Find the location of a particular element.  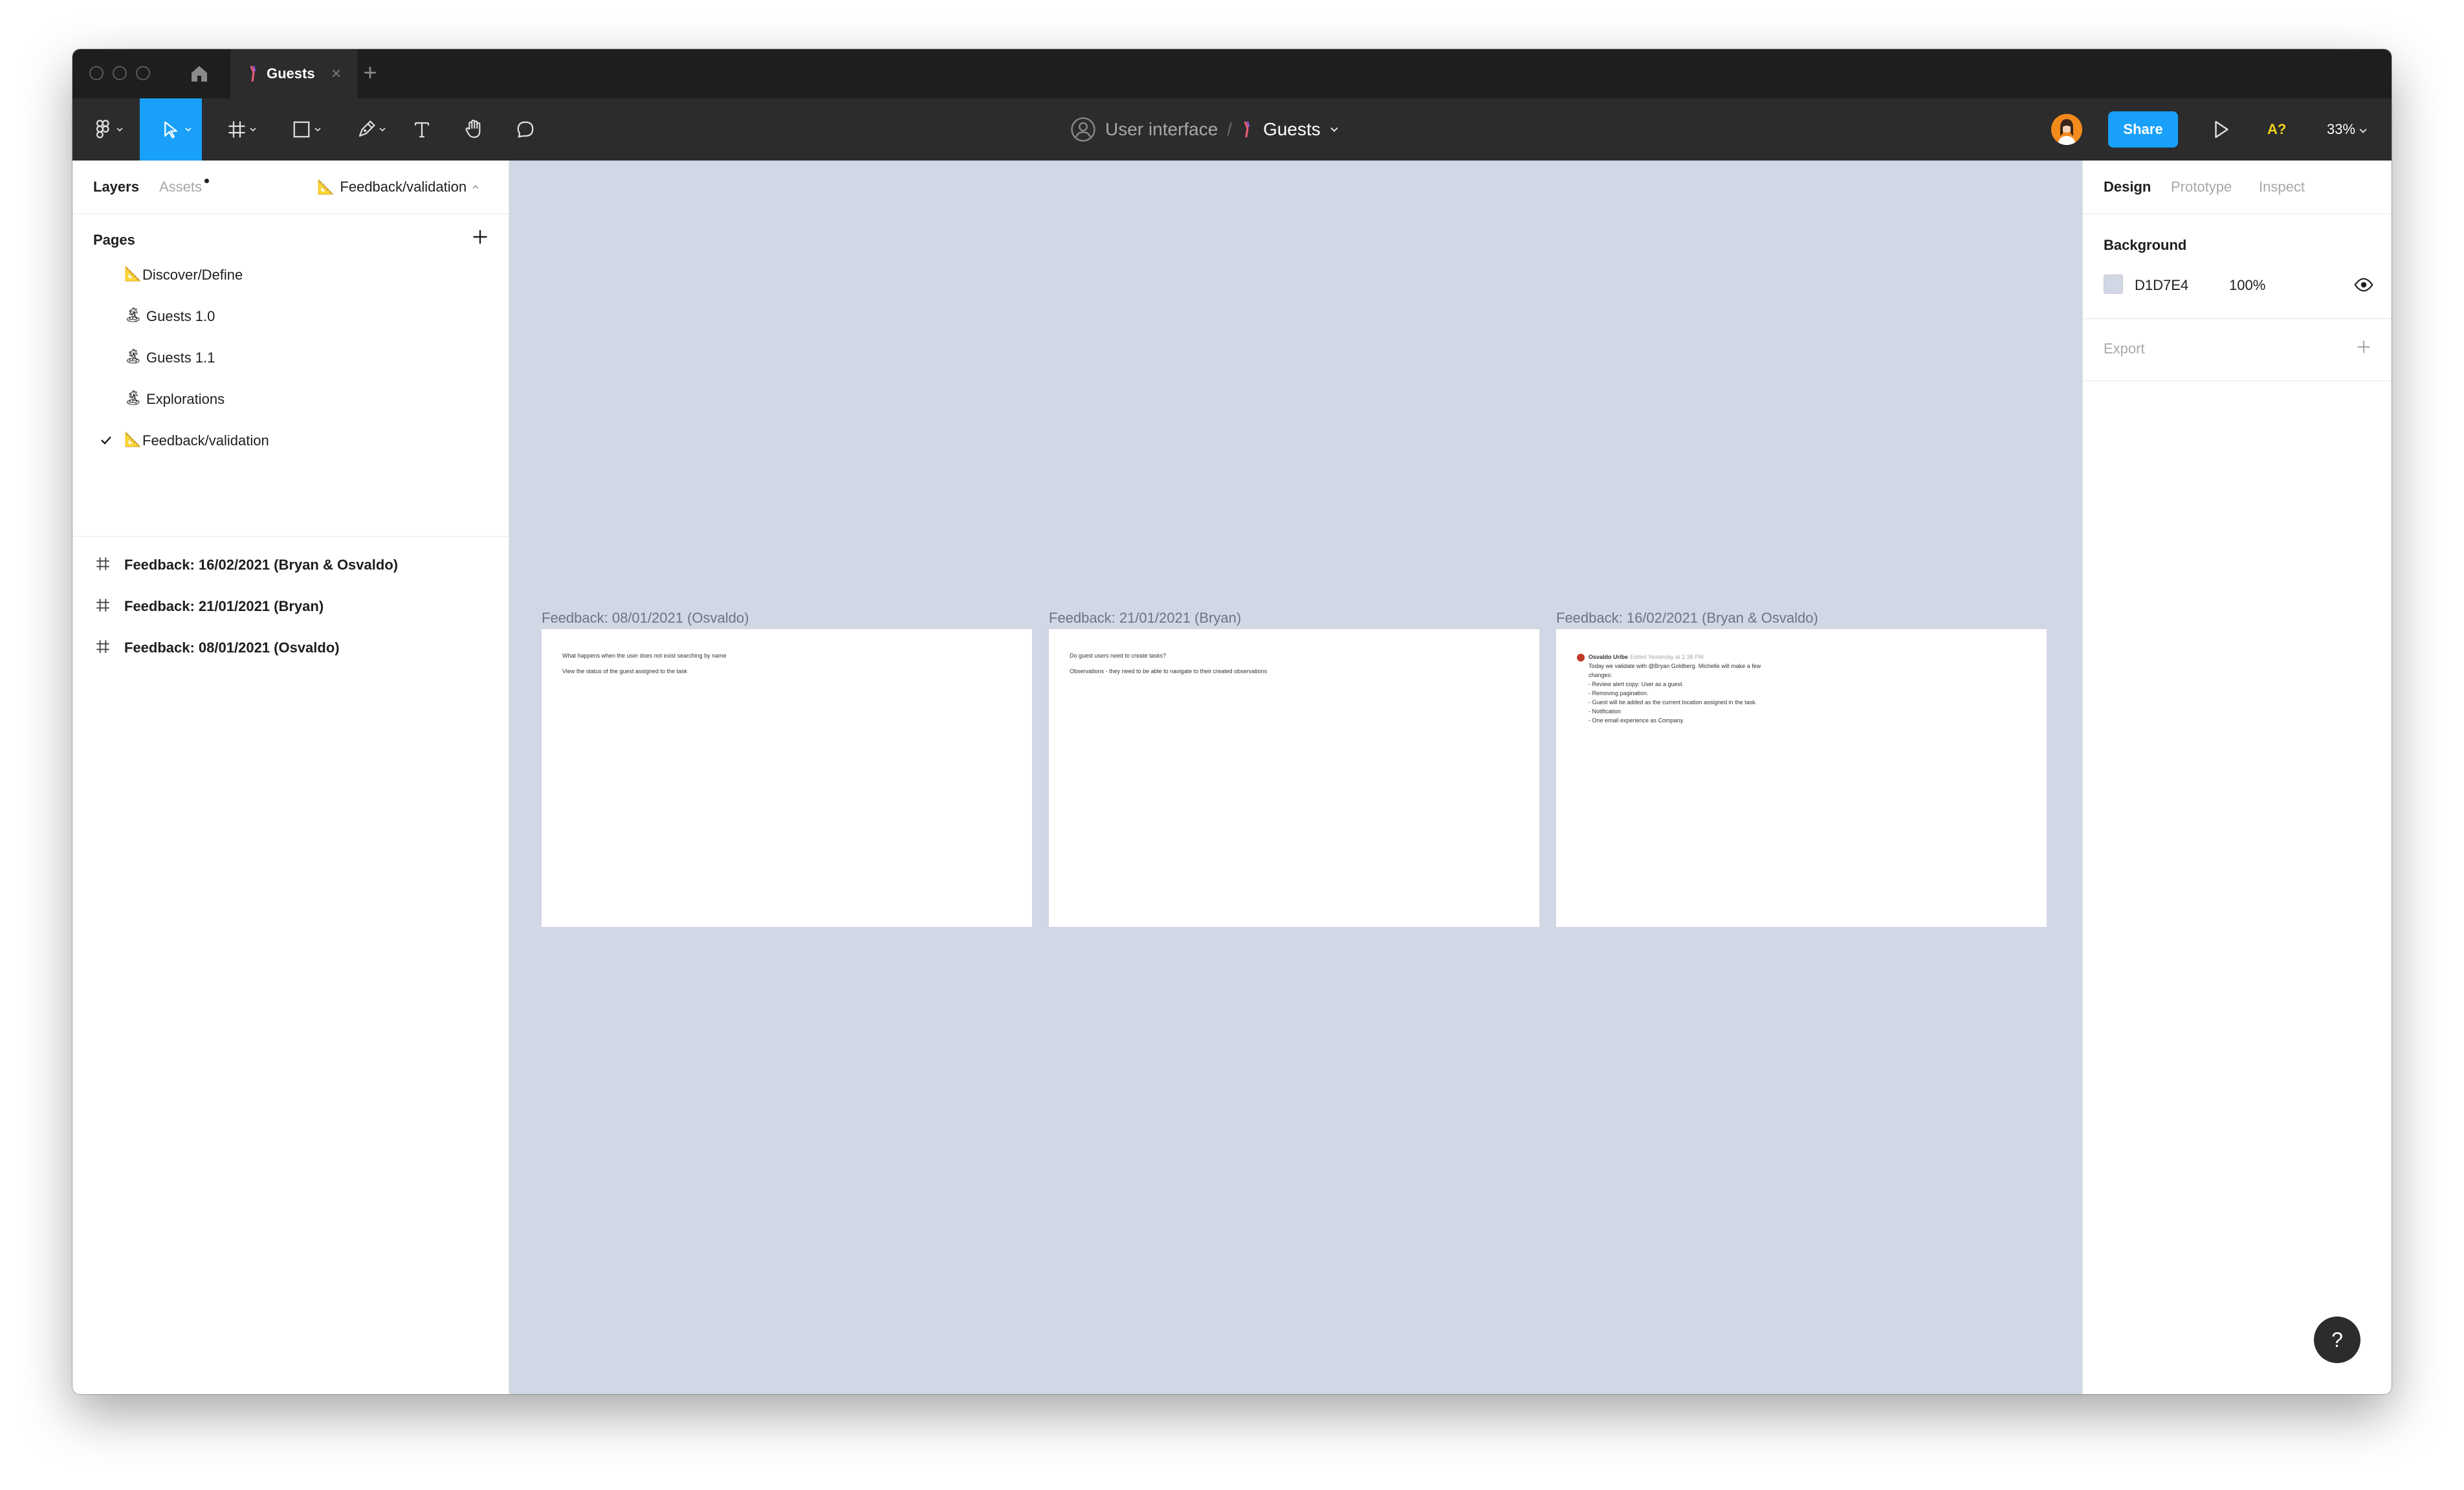

text-t-icon is located at coordinates (422, 130).